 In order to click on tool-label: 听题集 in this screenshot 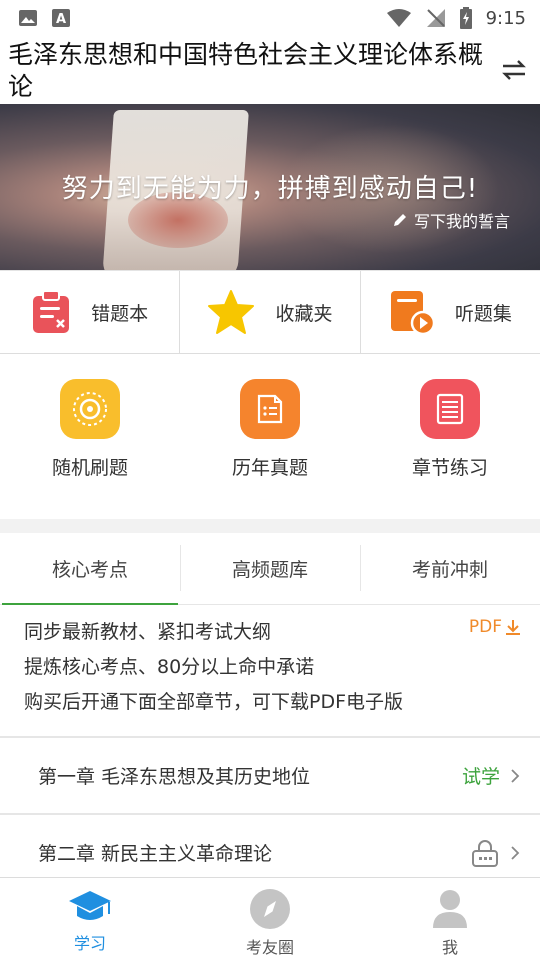, I will do `click(483, 313)`.